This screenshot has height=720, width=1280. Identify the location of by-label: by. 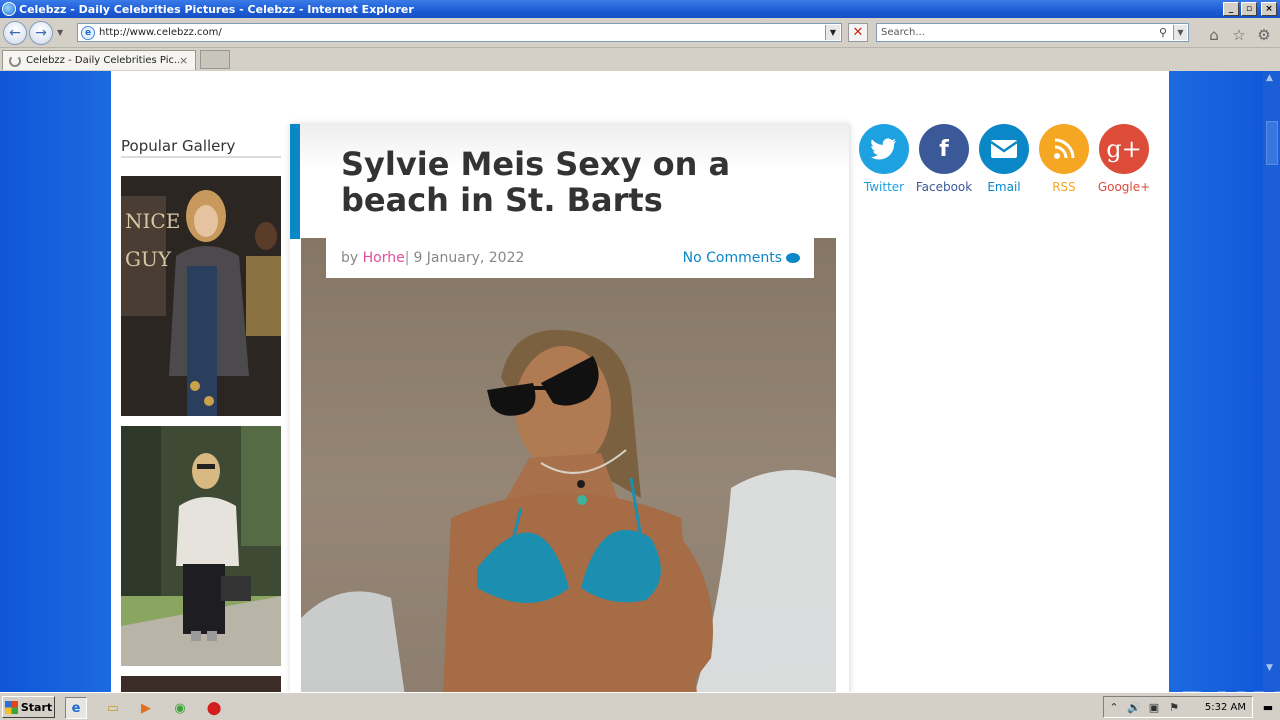
(350, 258).